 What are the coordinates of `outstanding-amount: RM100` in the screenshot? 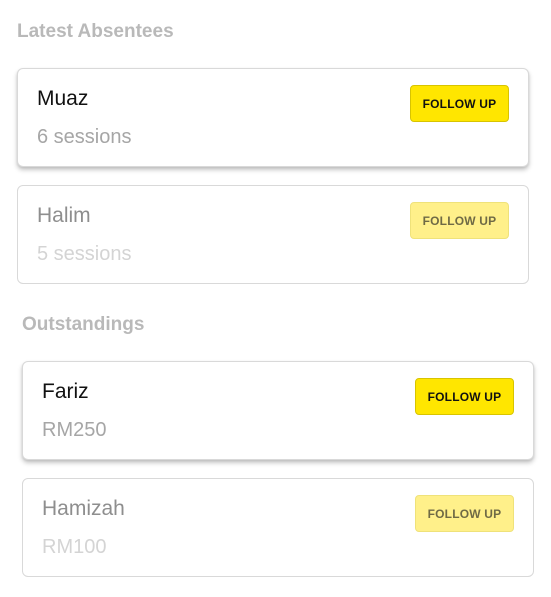 It's located at (74, 547).